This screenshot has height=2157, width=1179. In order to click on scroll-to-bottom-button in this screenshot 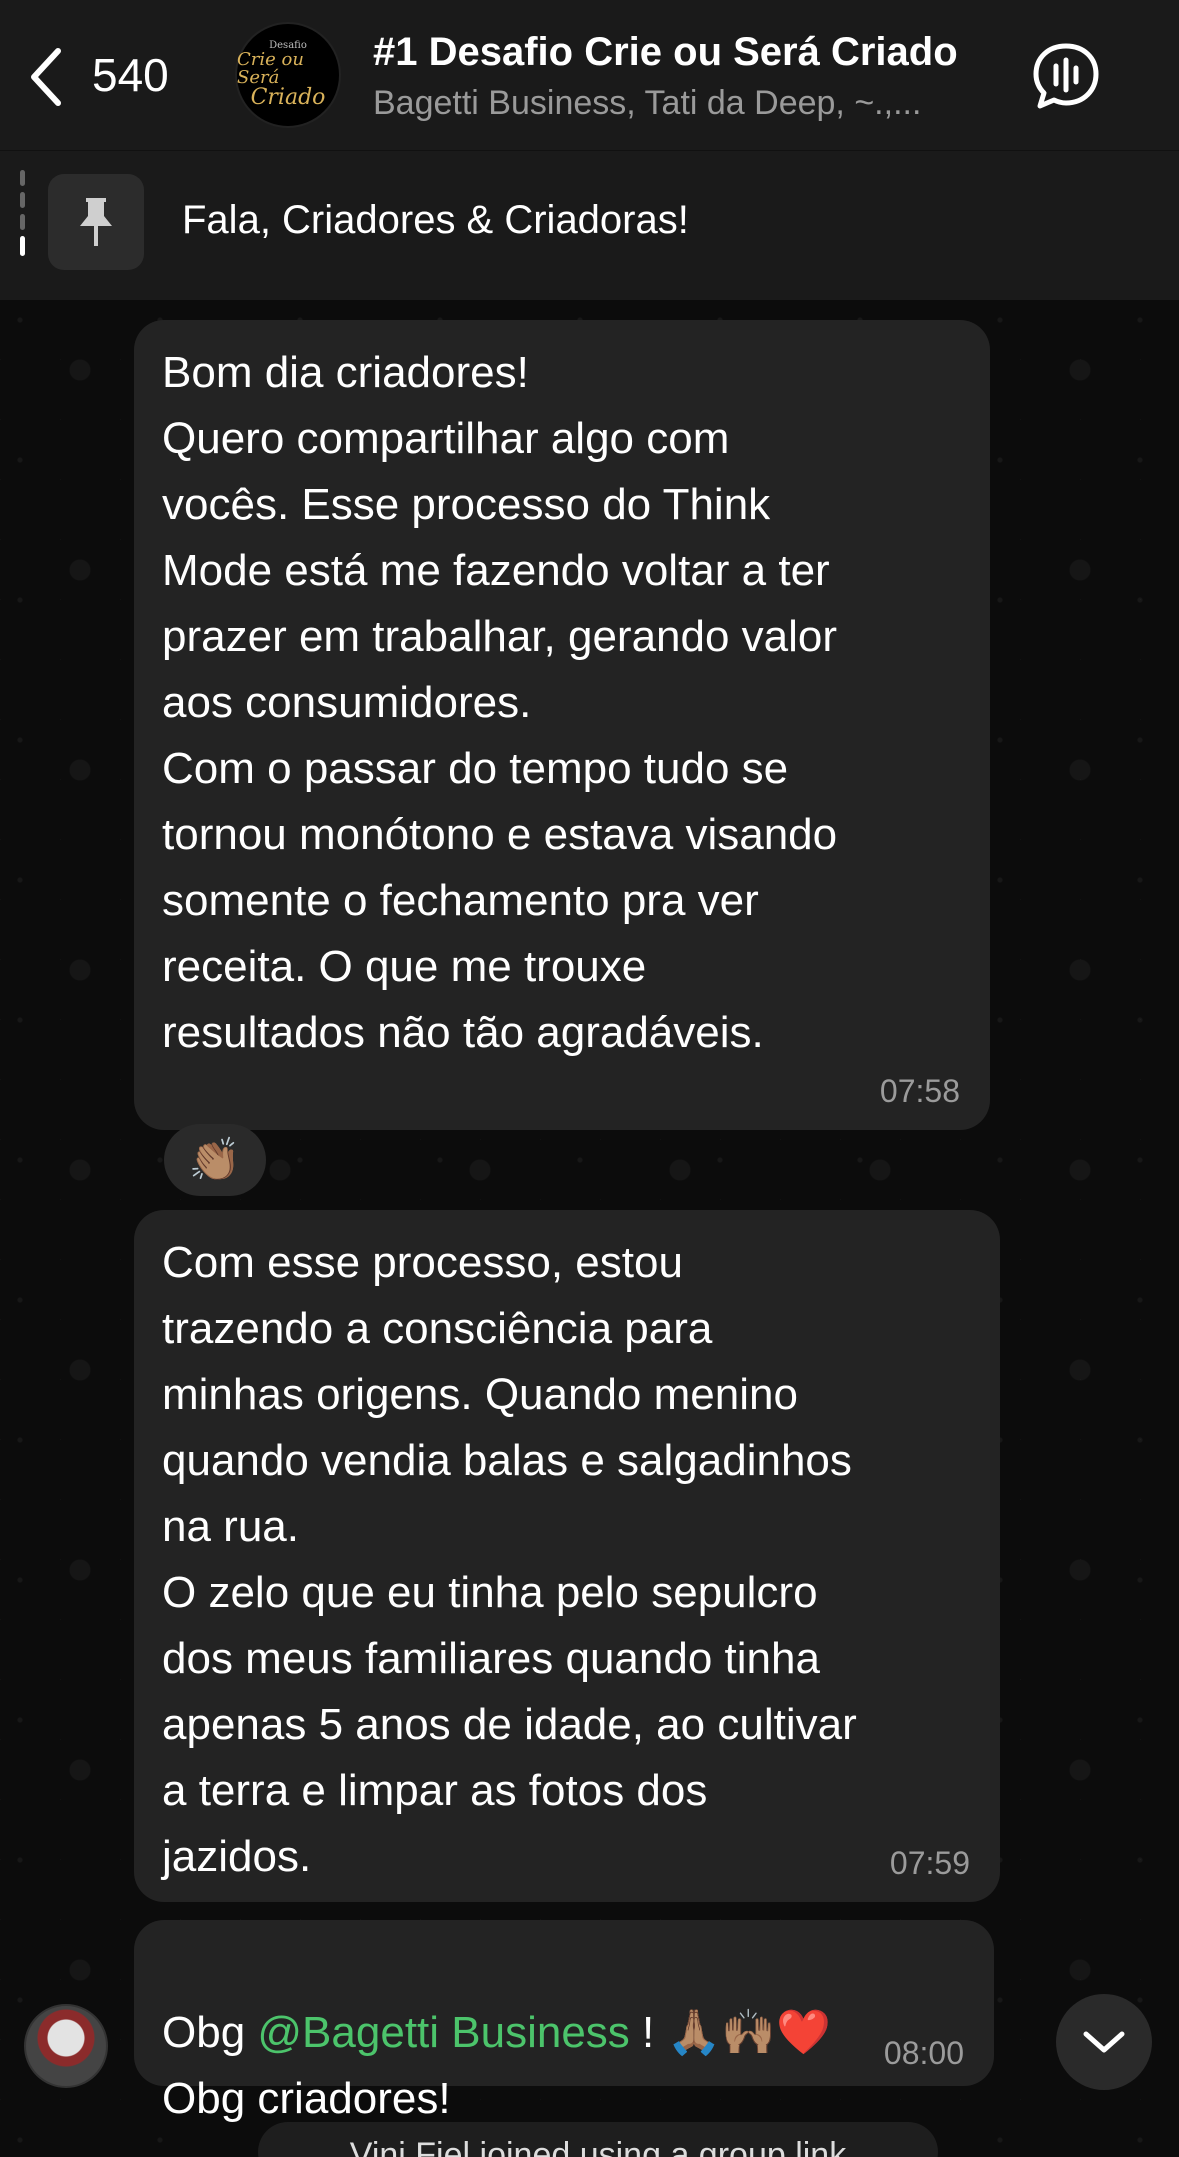, I will do `click(1104, 2042)`.